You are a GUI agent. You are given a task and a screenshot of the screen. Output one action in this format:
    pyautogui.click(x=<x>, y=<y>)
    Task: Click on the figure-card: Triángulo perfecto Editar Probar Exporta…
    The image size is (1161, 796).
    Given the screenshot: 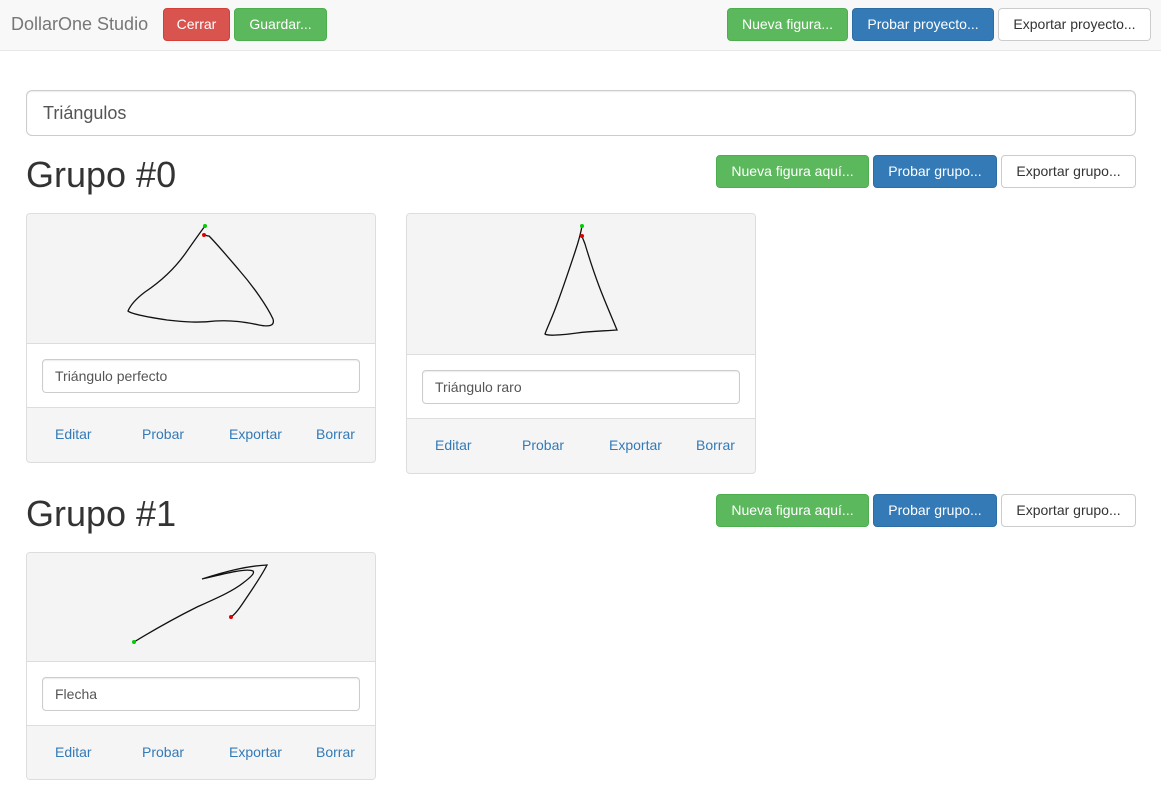 What is the action you would take?
    pyautogui.click(x=201, y=338)
    